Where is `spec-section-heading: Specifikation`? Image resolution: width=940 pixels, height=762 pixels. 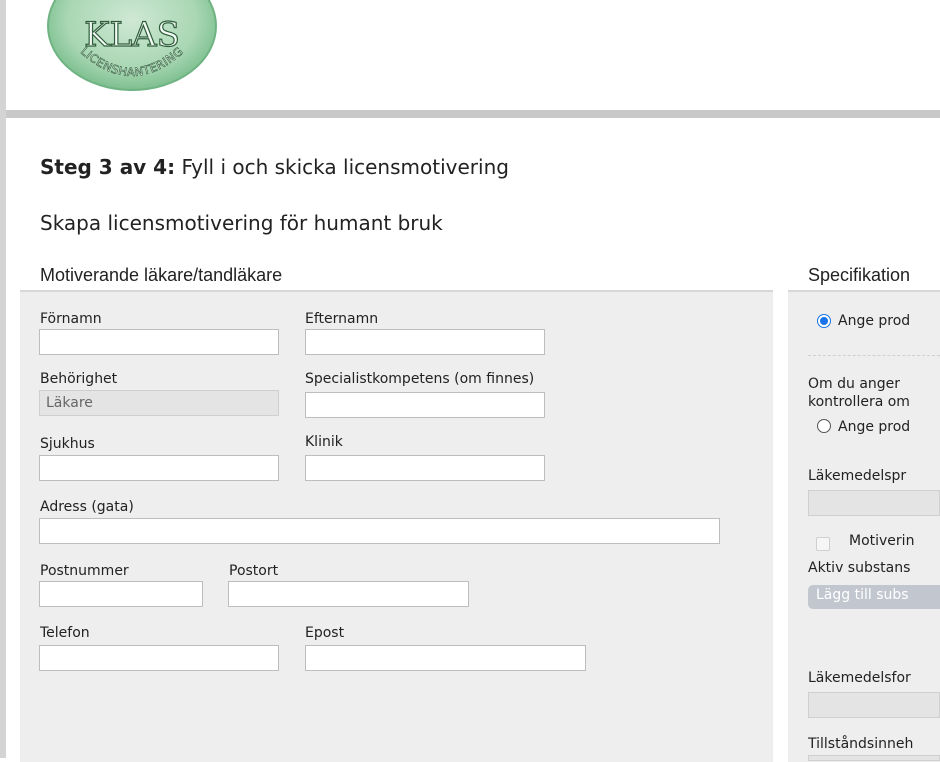
spec-section-heading: Specifikation is located at coordinates (859, 275).